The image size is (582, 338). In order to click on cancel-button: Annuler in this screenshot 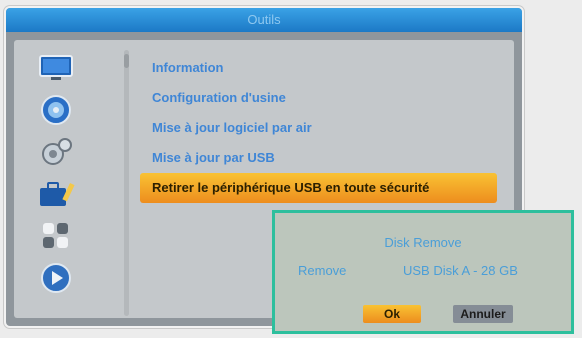, I will do `click(483, 314)`.